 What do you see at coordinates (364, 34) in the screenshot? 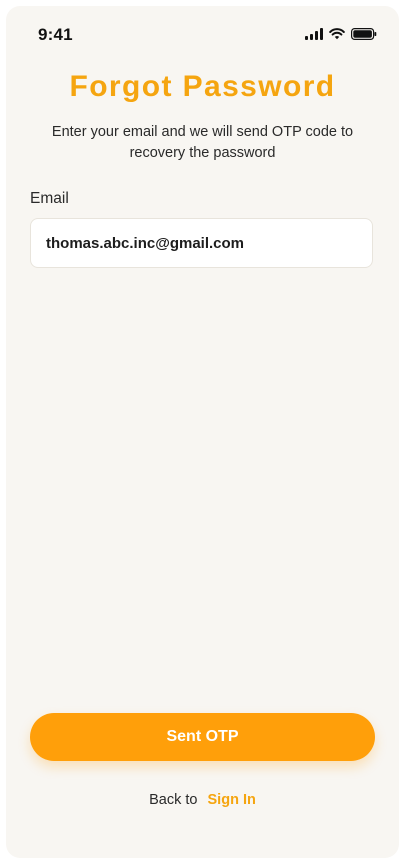
I see `battery-icon` at bounding box center [364, 34].